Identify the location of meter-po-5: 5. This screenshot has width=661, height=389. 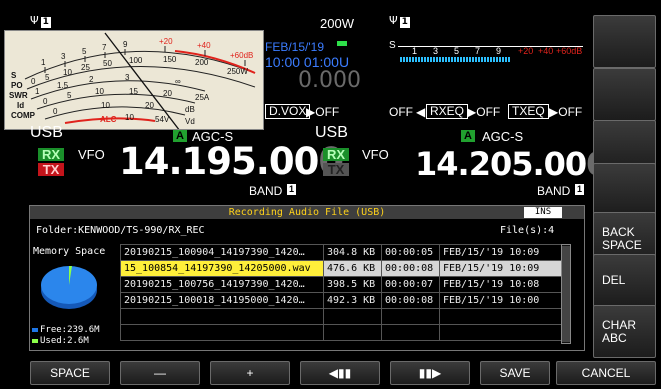
(47, 77).